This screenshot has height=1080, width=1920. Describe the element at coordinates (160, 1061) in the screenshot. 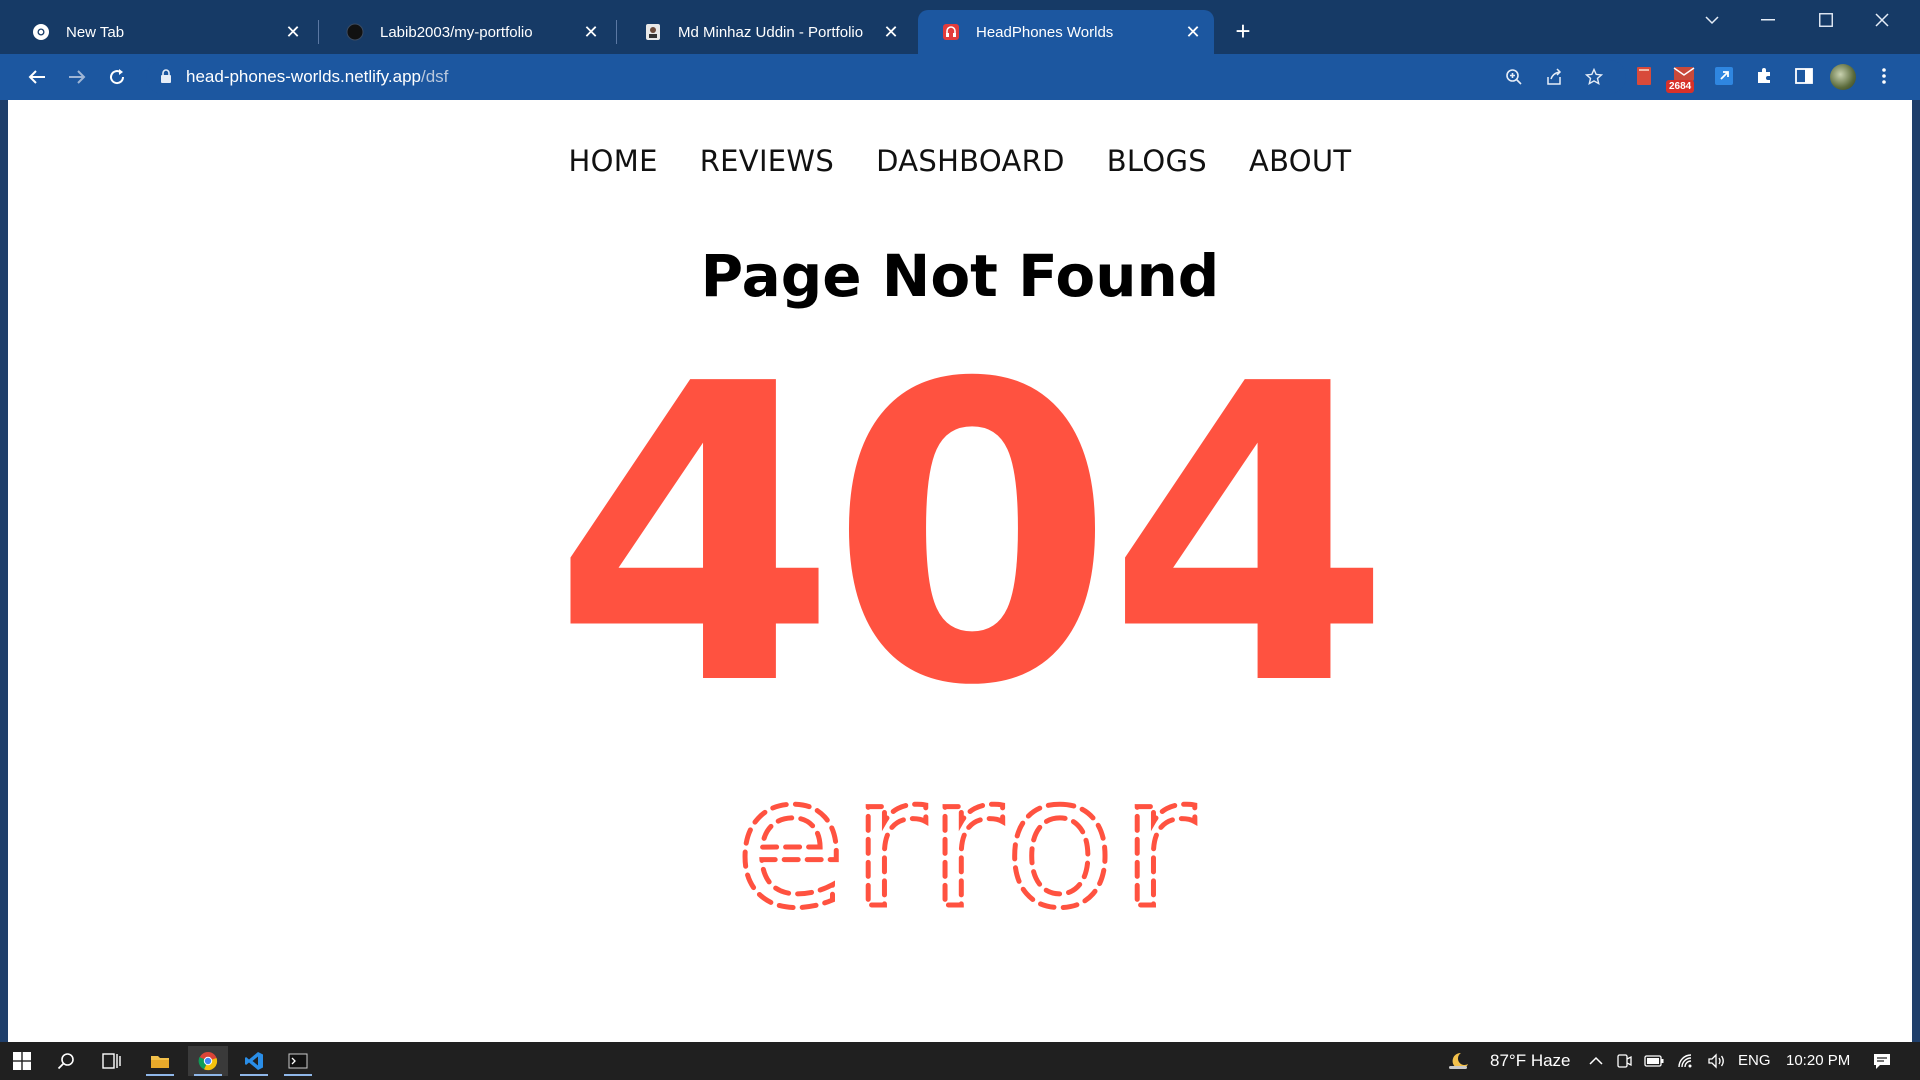

I see `file-explorer-icon` at that location.